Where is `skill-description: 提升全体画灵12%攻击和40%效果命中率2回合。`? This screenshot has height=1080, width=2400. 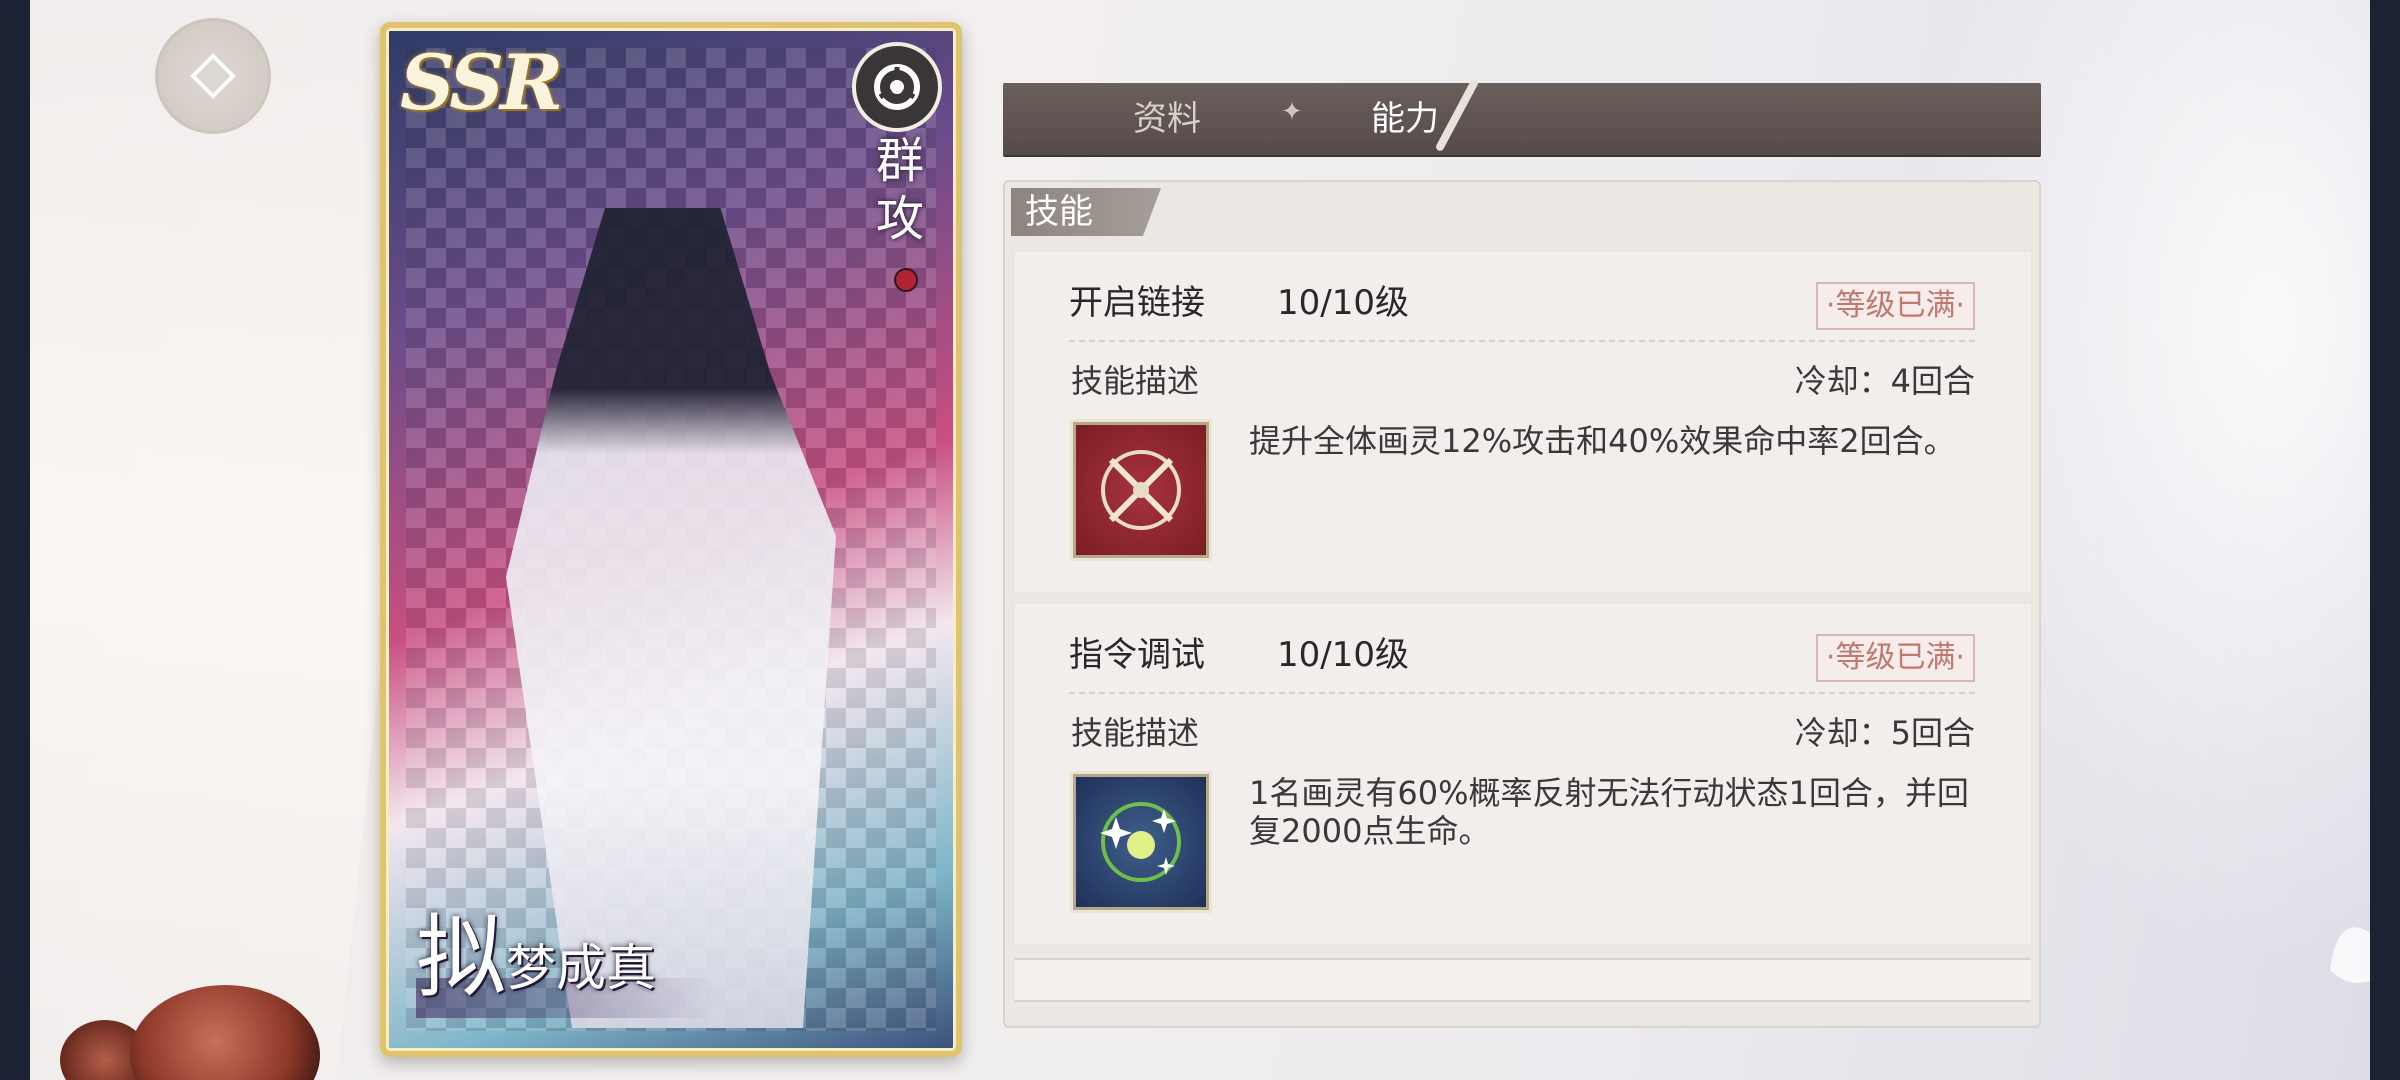 skill-description: 提升全体画灵12%攻击和40%效果命中率2回合。 is located at coordinates (1602, 441).